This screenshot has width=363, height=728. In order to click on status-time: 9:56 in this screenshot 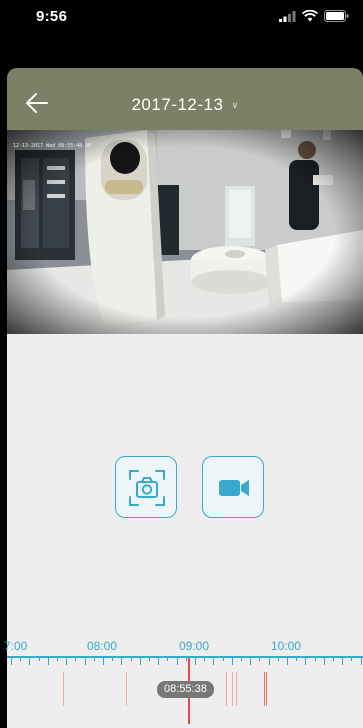, I will do `click(52, 16)`.